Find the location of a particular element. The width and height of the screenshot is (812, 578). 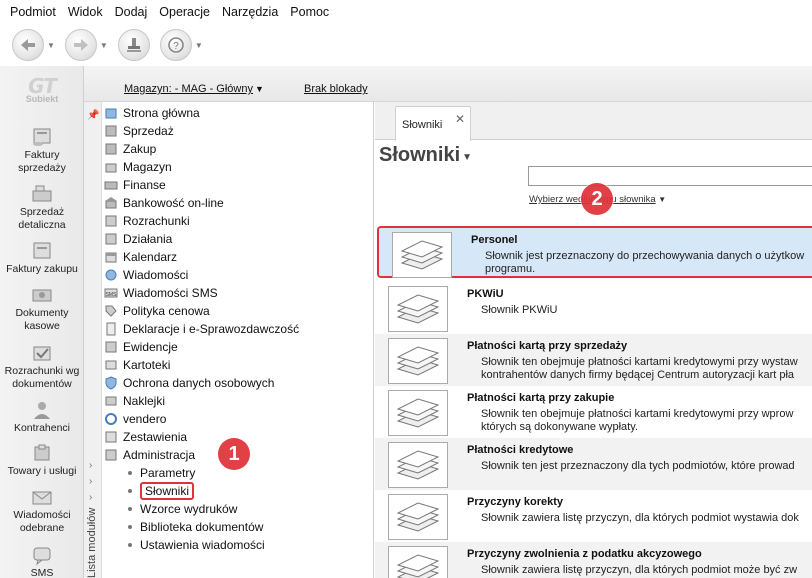

tab-label: Słowniki is located at coordinates (422, 125).